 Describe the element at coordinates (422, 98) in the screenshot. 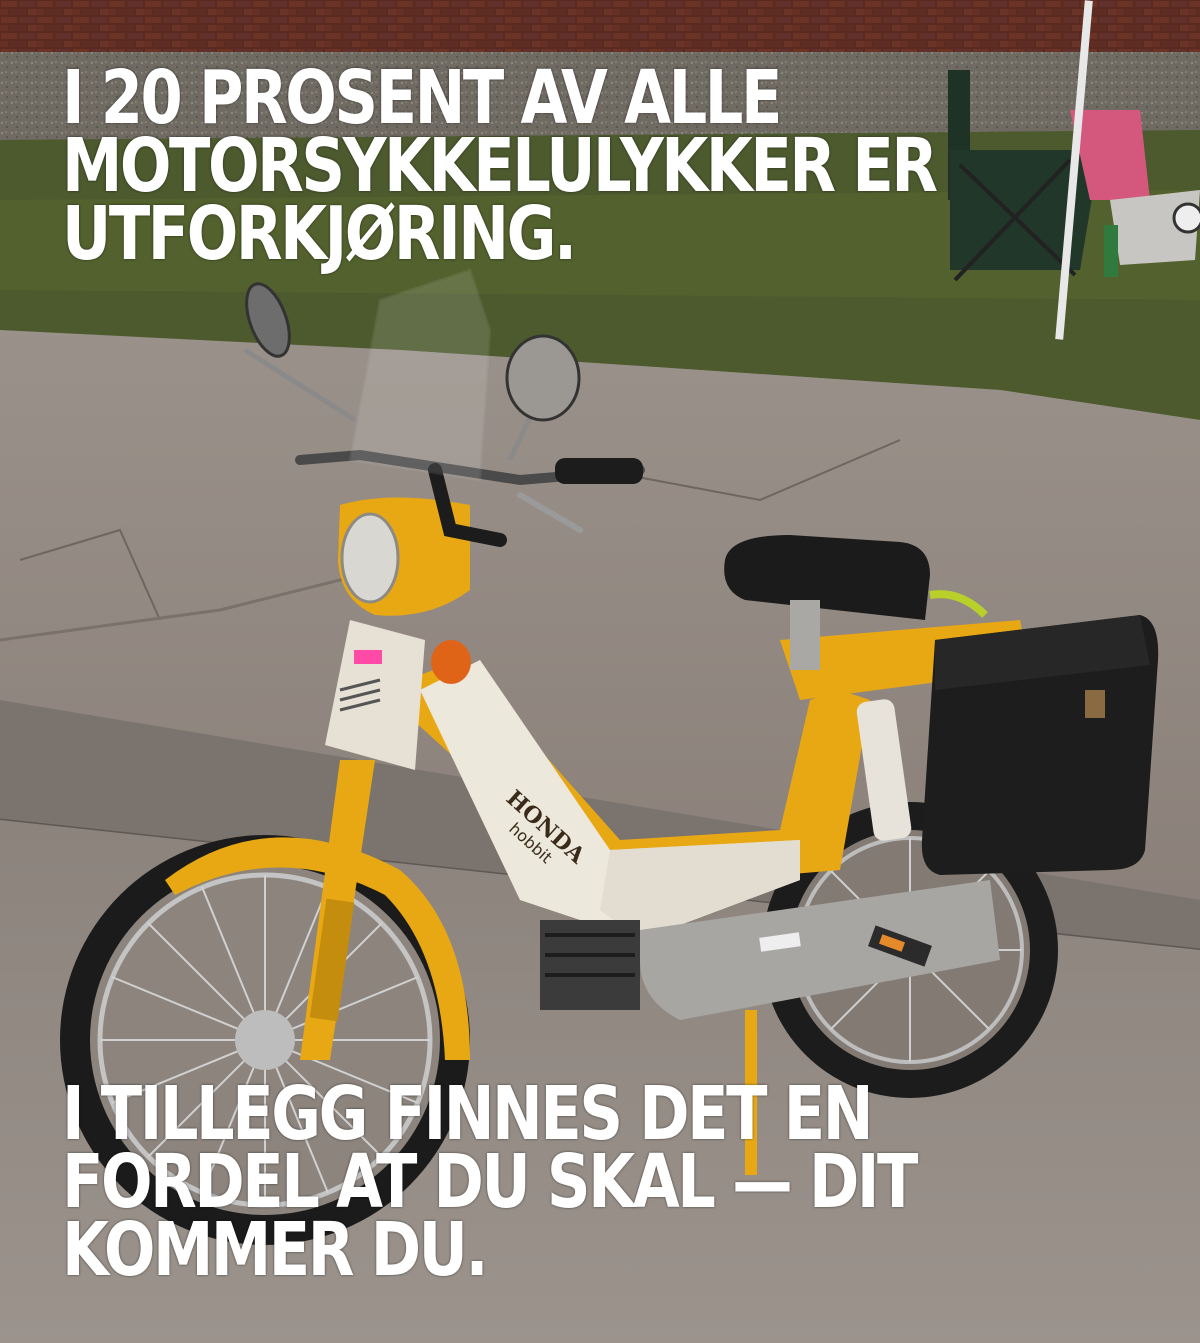

I see `top-caption-line-1: I 20 PROSENT AV ALLE` at that location.